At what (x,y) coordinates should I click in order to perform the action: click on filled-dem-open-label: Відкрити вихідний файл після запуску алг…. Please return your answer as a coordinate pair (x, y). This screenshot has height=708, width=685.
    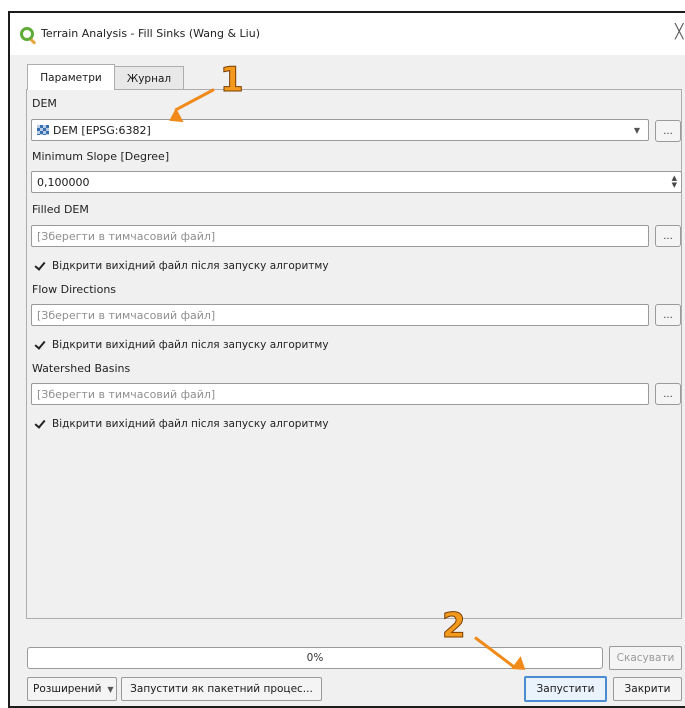
    Looking at the image, I should click on (190, 266).